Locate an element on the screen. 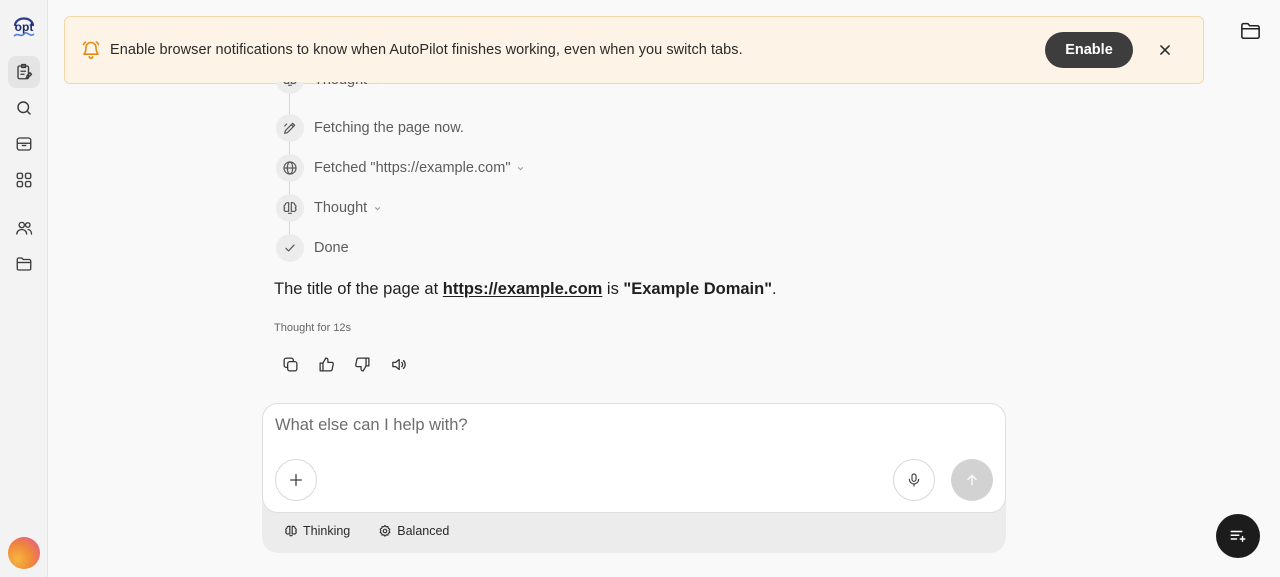  thumbs-up-button is located at coordinates (326, 364).